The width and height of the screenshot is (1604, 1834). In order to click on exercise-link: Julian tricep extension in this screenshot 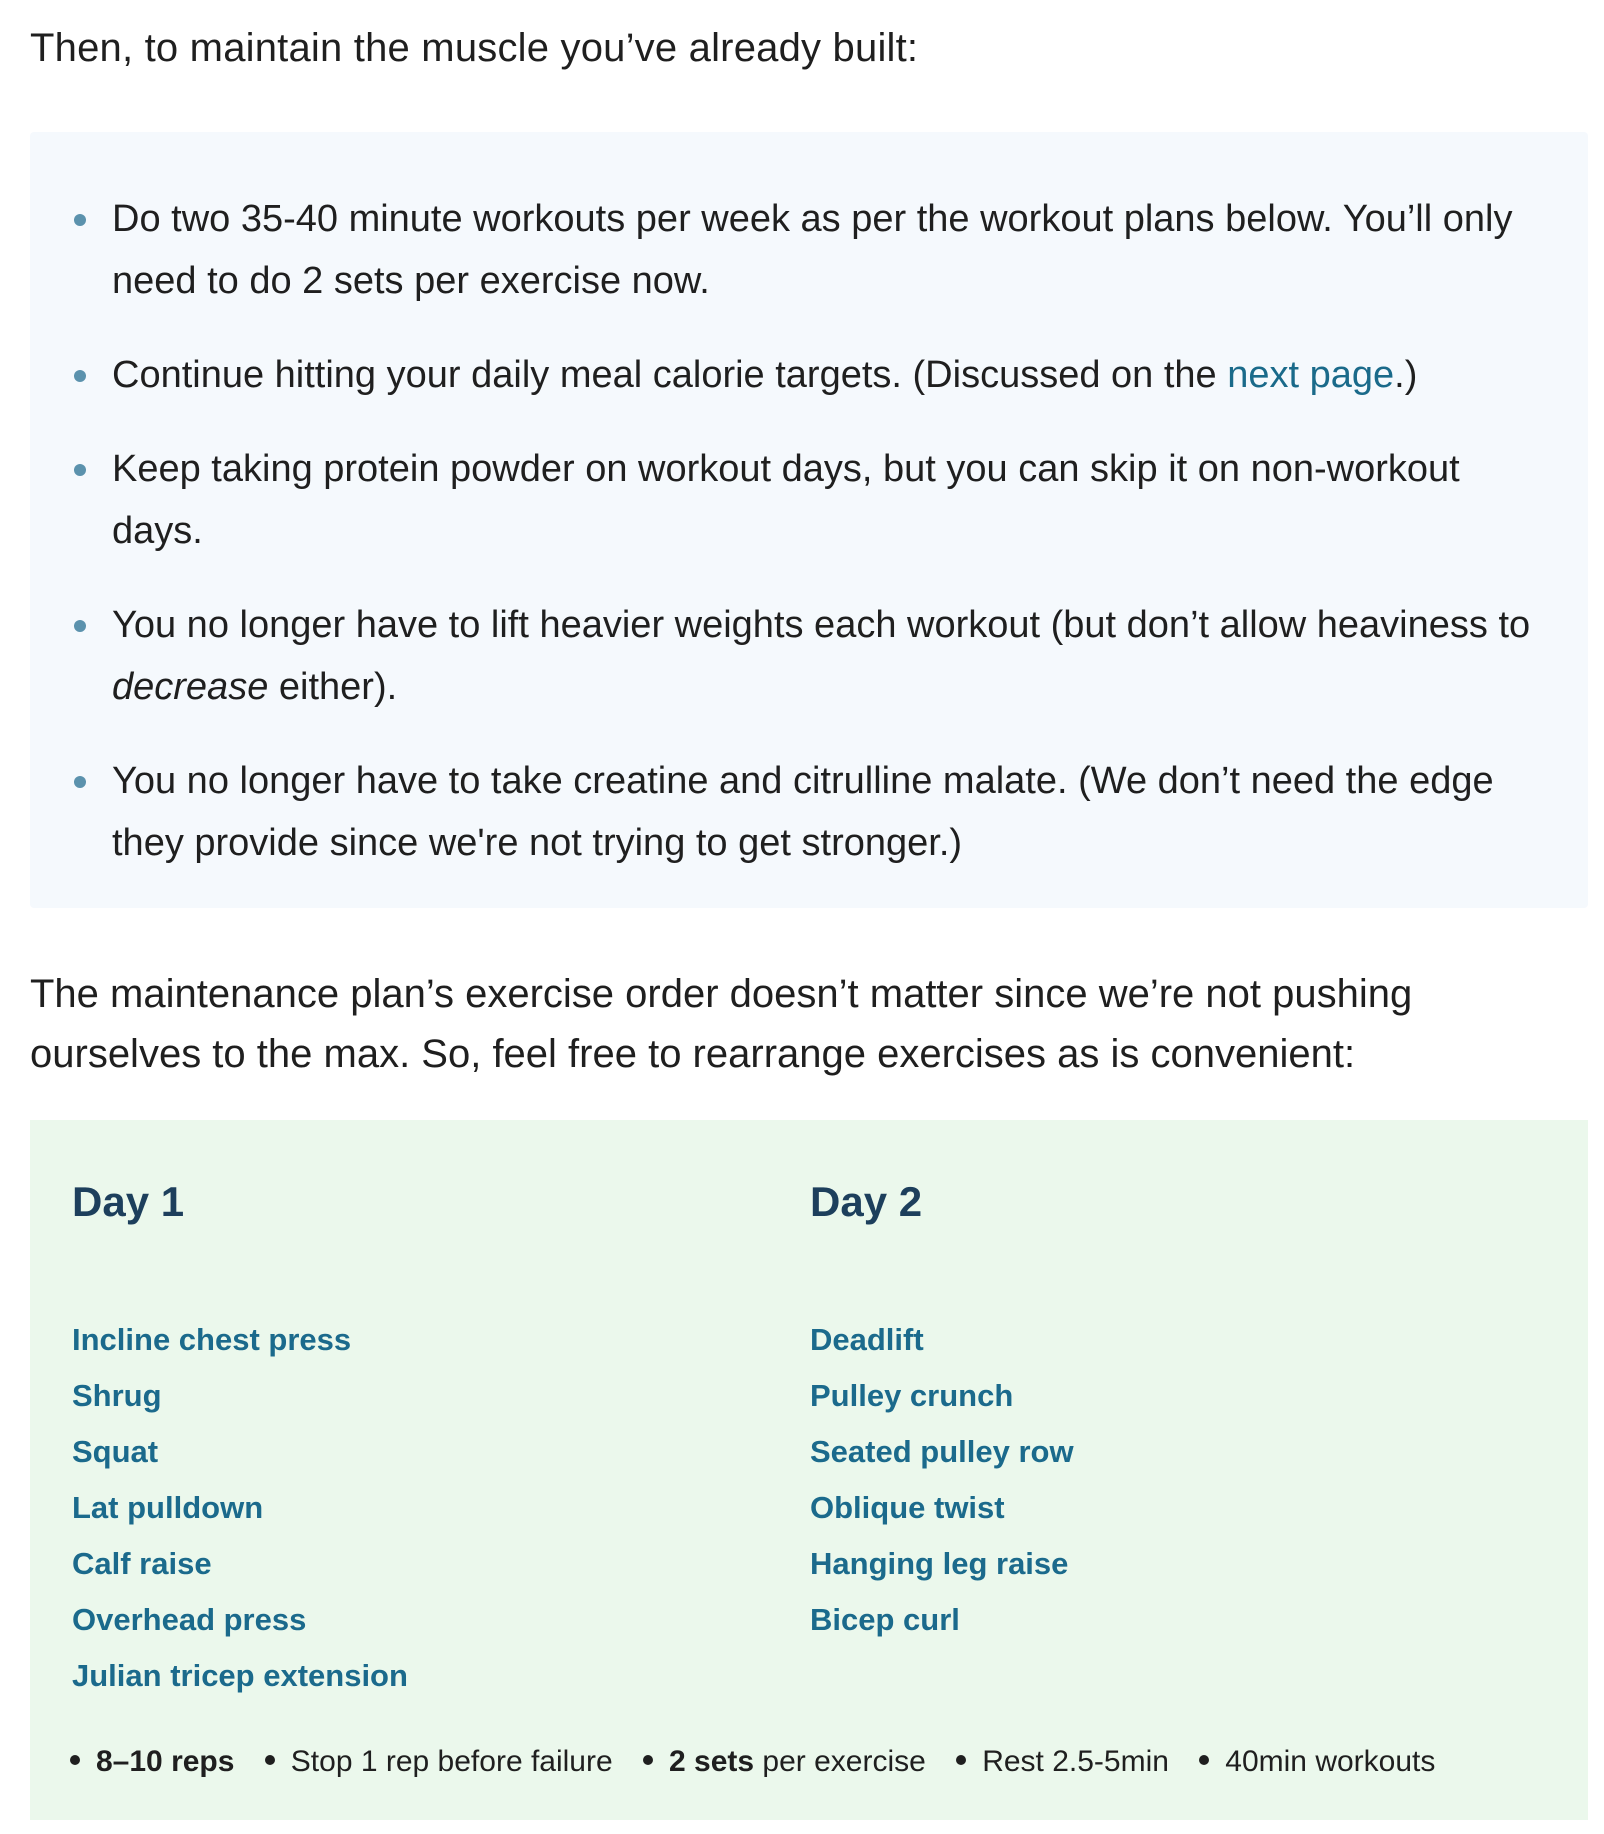, I will do `click(240, 1676)`.